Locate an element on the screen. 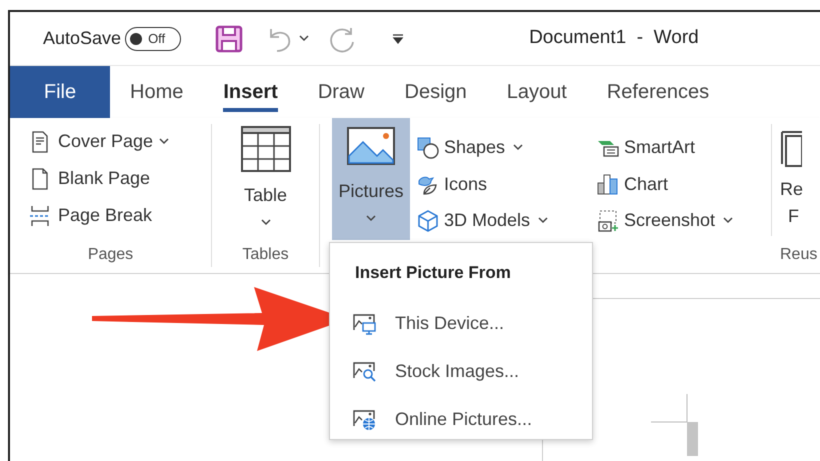 Image resolution: width=820 pixels, height=461 pixels. ribbon-tab: Home is located at coordinates (157, 92).